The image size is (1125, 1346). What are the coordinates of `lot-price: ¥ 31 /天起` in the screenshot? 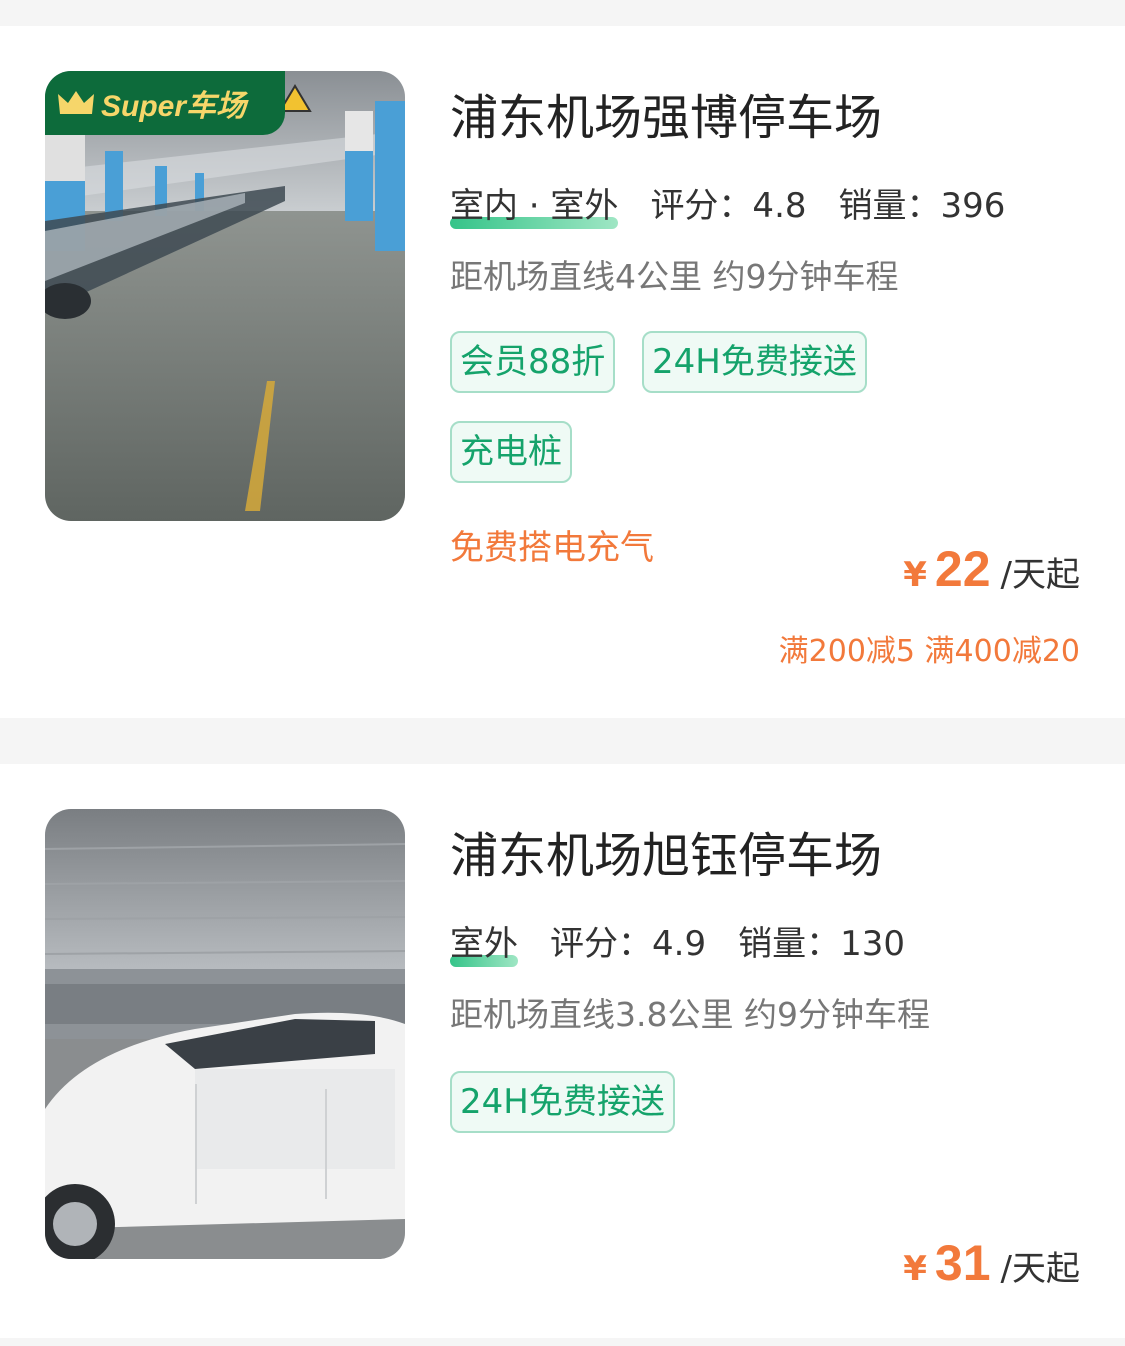 It's located at (991, 1263).